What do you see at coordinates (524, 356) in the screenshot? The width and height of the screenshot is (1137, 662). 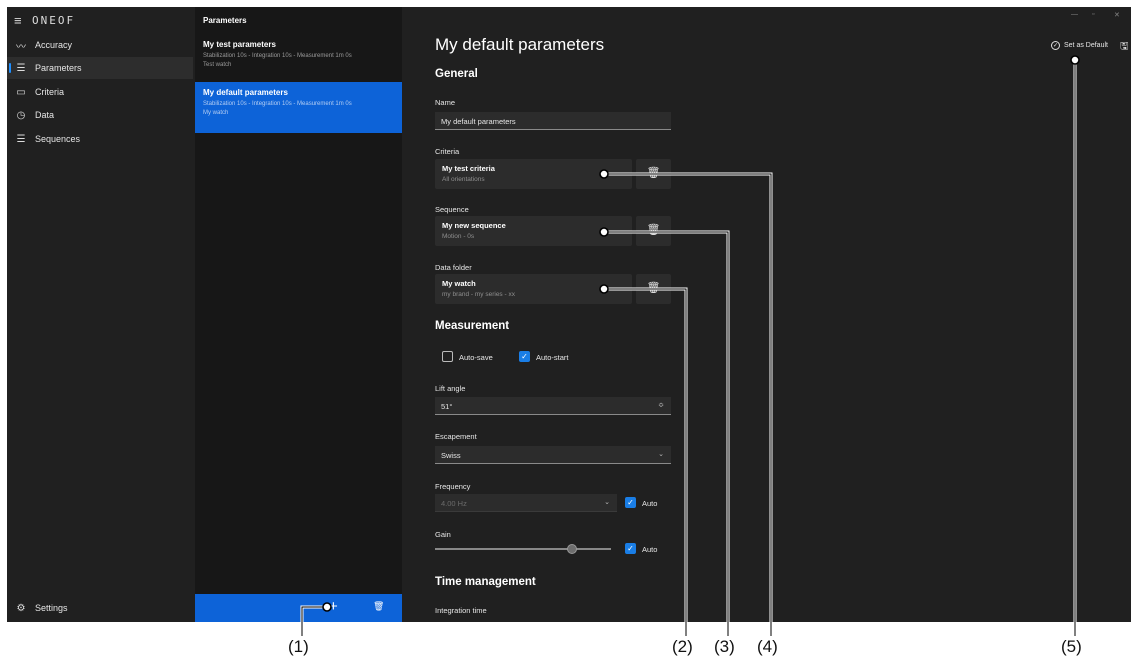 I see `autostart-checkbox: ✓` at bounding box center [524, 356].